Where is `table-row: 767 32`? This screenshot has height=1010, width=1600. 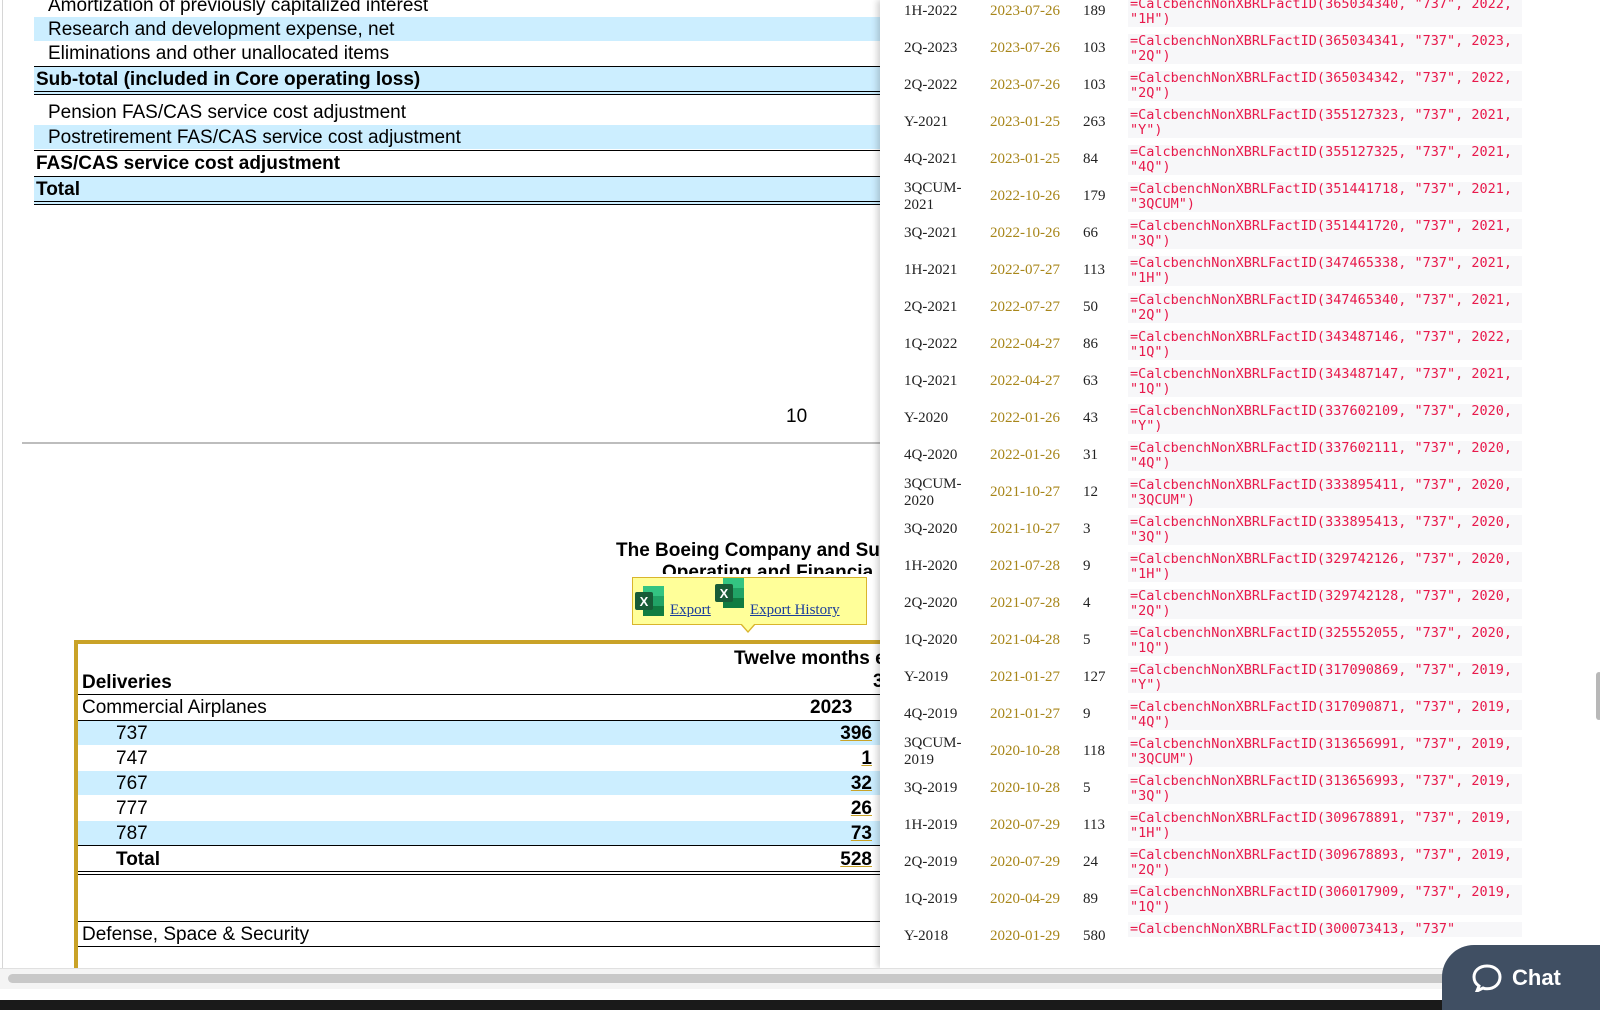
table-row: 767 32 is located at coordinates (479, 783).